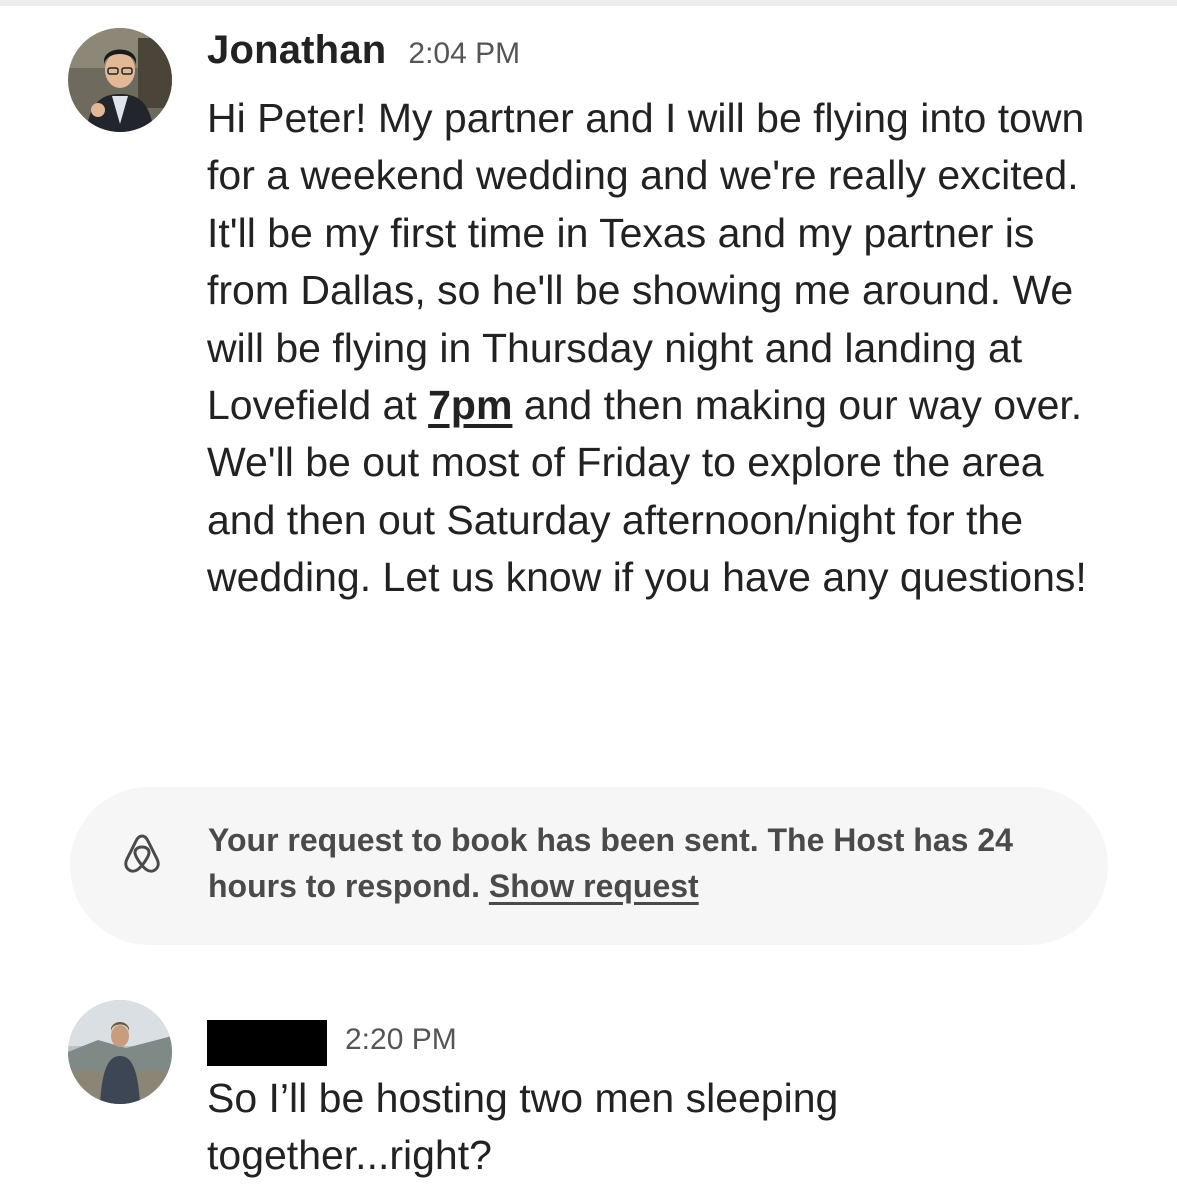 This screenshot has height=1200, width=1177. I want to click on message-header: Jonathan 2:04 PM, so click(657, 59).